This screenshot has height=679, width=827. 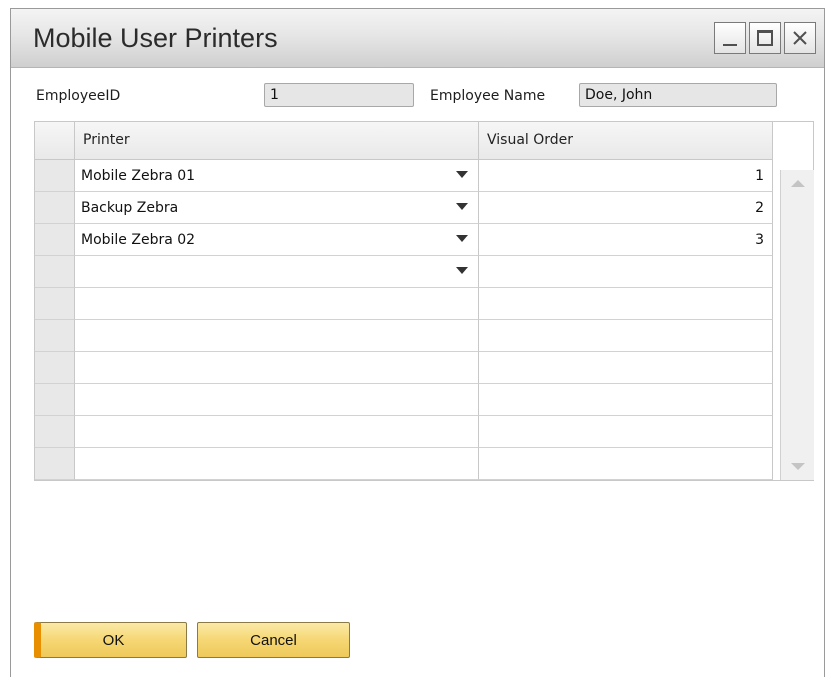 I want to click on column-header-printer: Printer, so click(x=277, y=141).